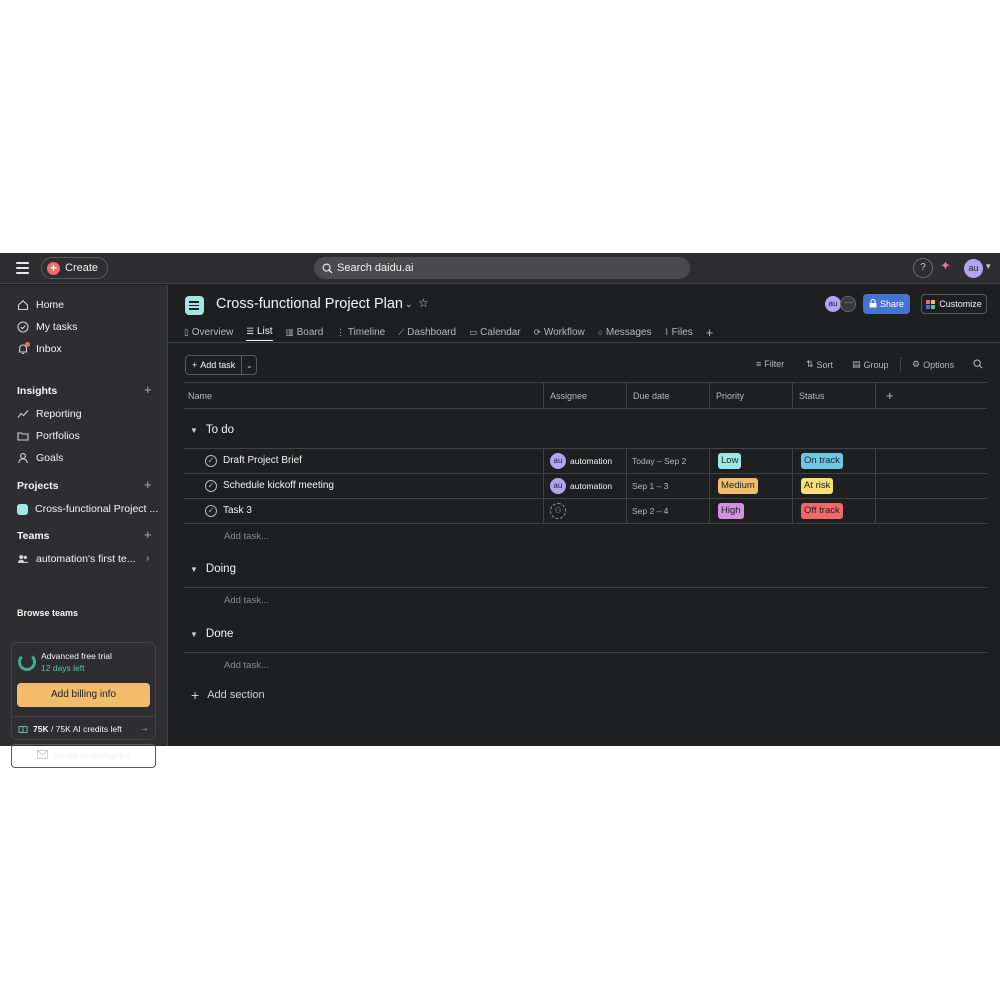 The image size is (1000, 1000). What do you see at coordinates (678, 332) in the screenshot?
I see `tab-files: ⌇ Files` at bounding box center [678, 332].